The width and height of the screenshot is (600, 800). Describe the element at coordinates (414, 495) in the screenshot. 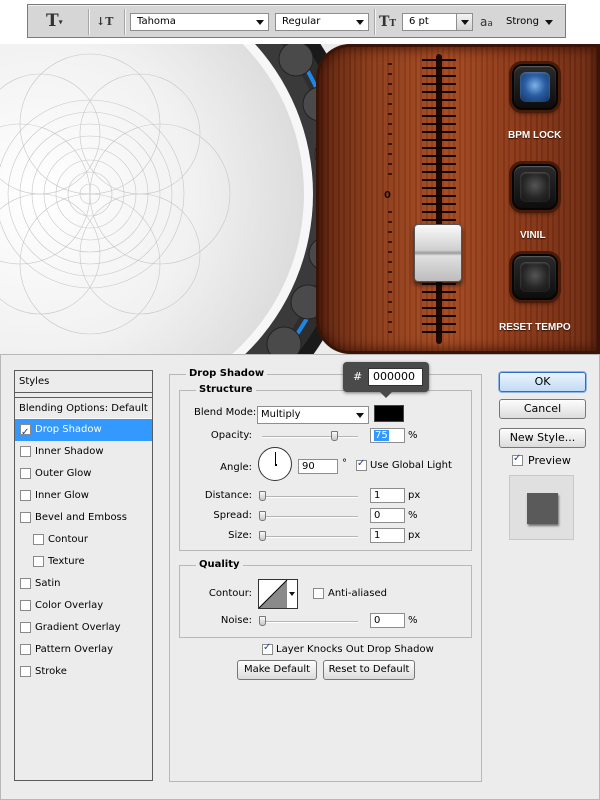

I see `distance-unit: px` at that location.